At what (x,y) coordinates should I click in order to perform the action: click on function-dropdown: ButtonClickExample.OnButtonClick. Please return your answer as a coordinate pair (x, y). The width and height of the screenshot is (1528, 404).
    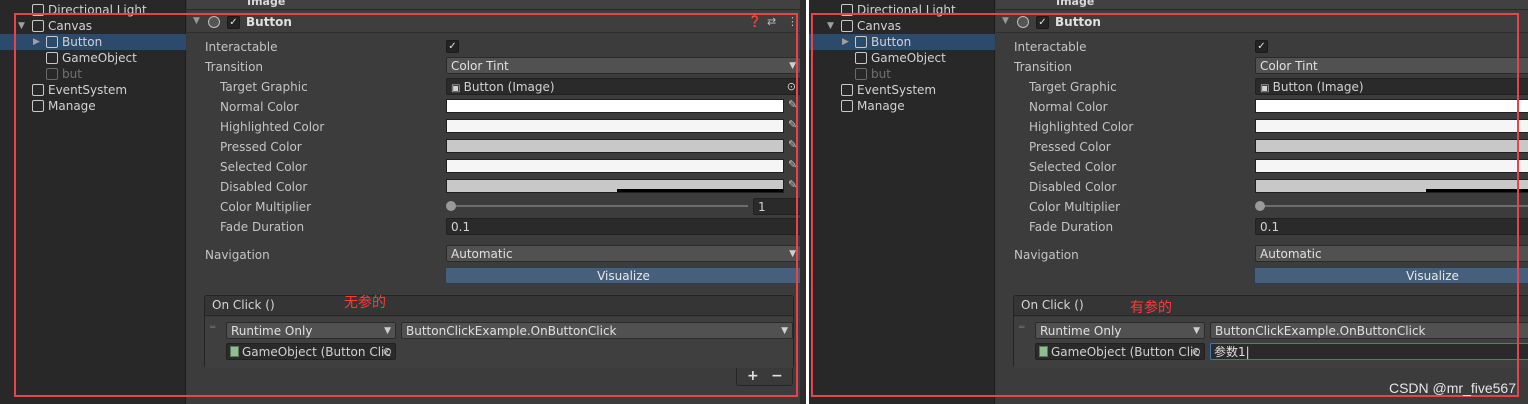
    Looking at the image, I should click on (1369, 330).